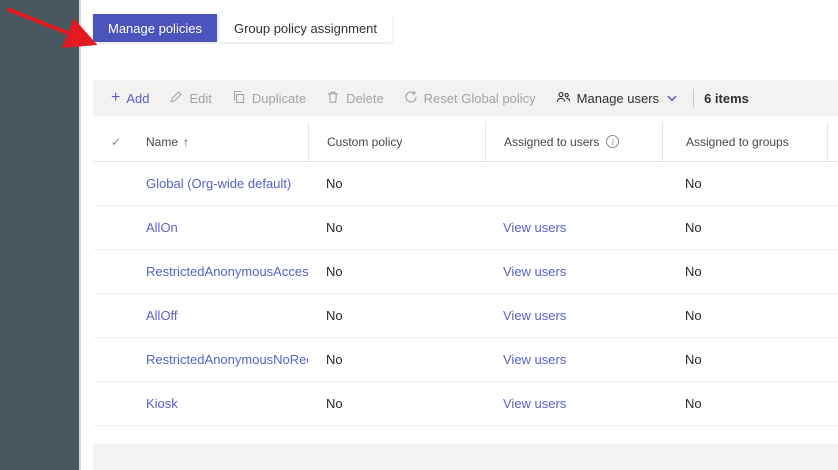 The height and width of the screenshot is (470, 838). What do you see at coordinates (552, 141) in the screenshot?
I see `column-assigned-users-label: Assigned to users` at bounding box center [552, 141].